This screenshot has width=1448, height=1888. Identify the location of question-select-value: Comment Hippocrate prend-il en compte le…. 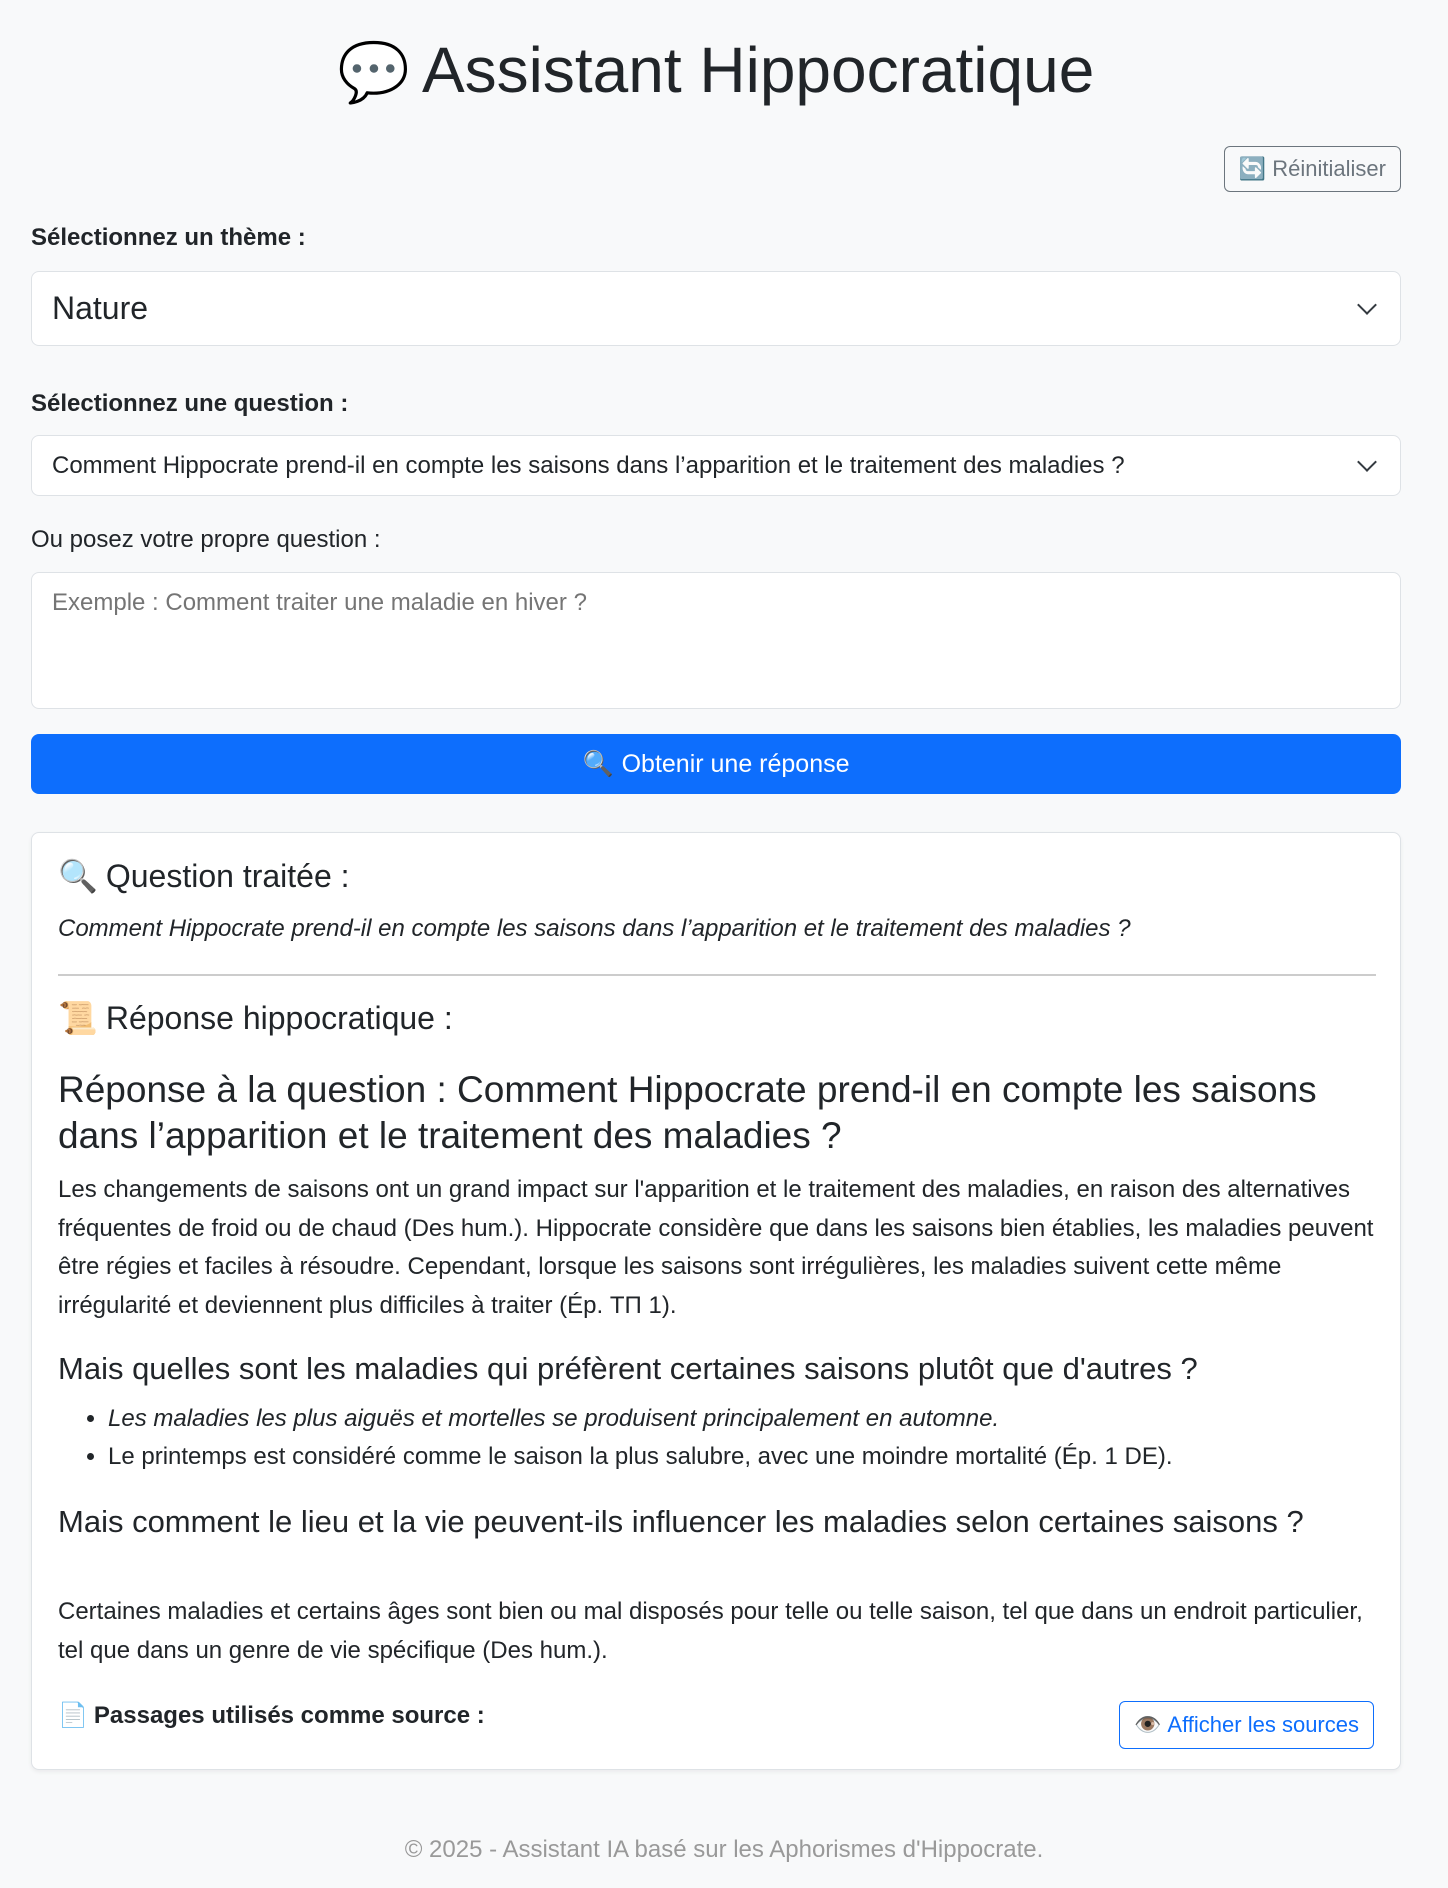
(588, 465).